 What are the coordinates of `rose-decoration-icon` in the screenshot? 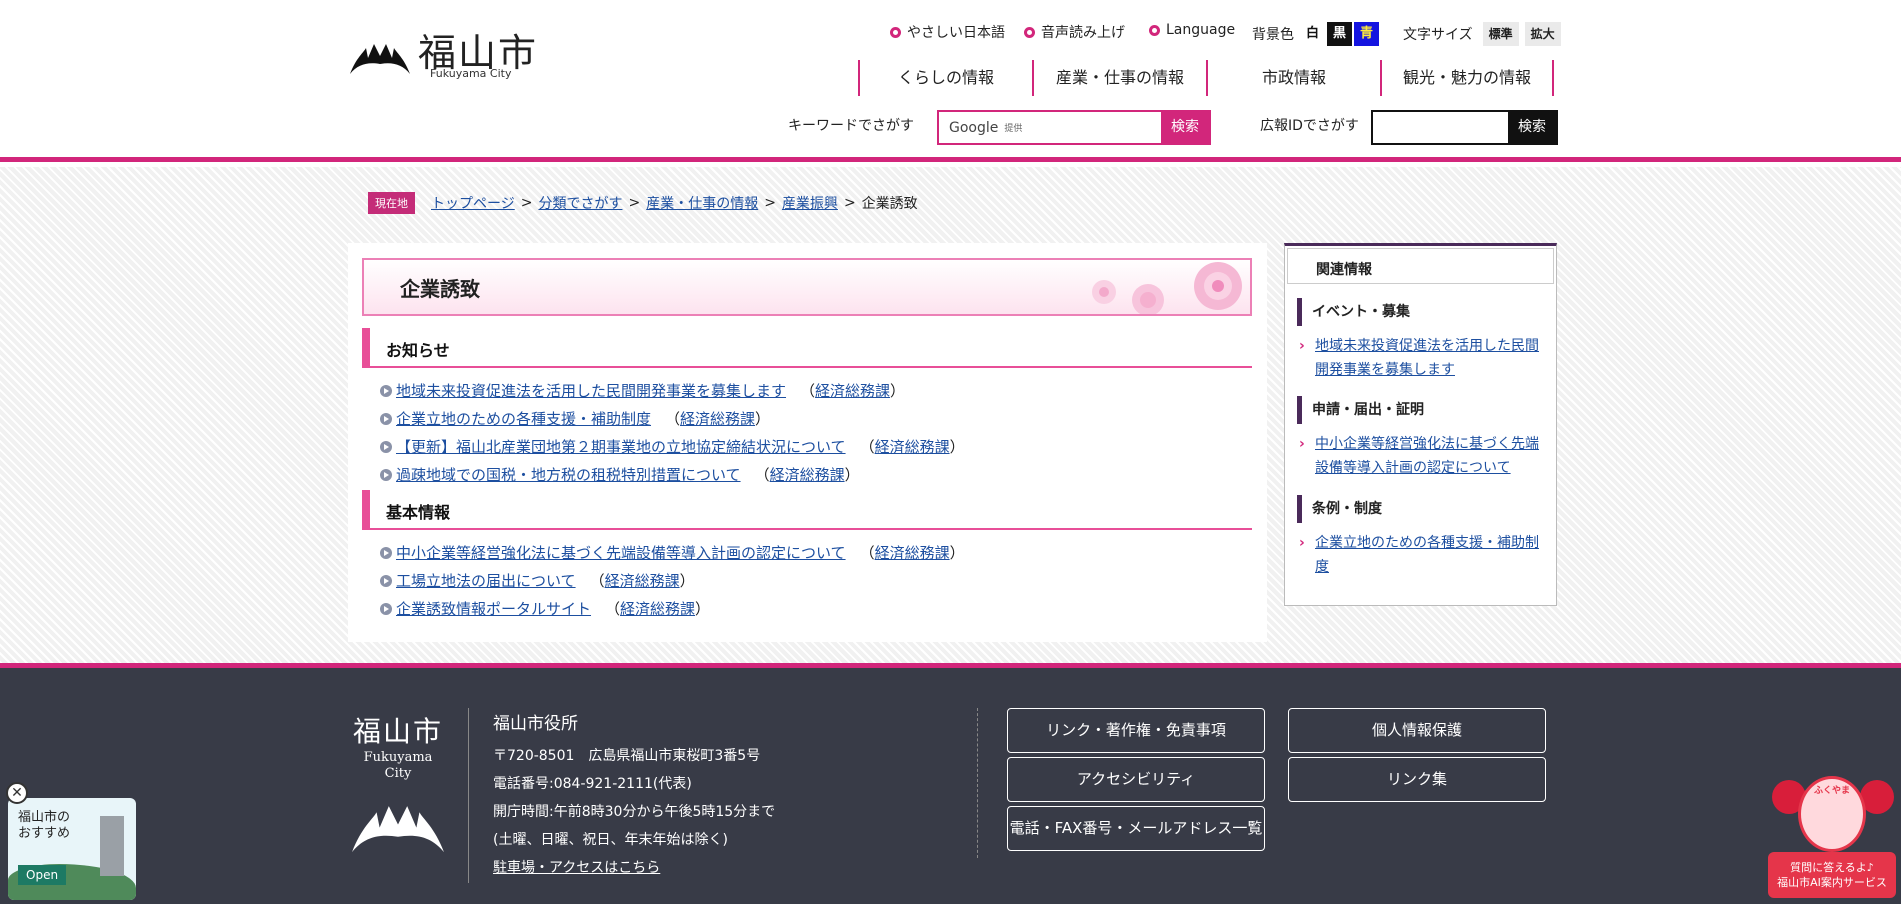 It's located at (1167, 288).